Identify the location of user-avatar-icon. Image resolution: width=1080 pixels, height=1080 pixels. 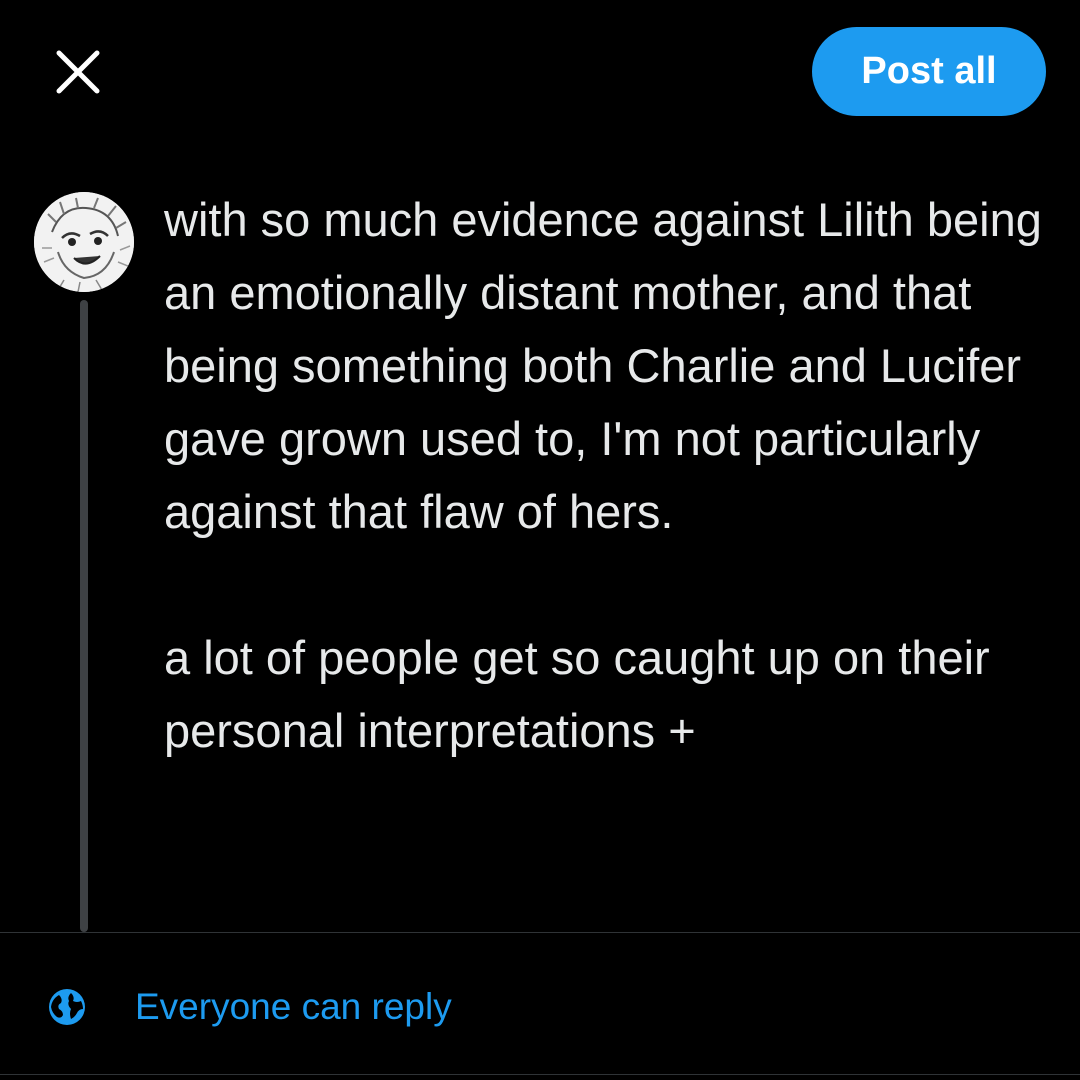
(84, 242).